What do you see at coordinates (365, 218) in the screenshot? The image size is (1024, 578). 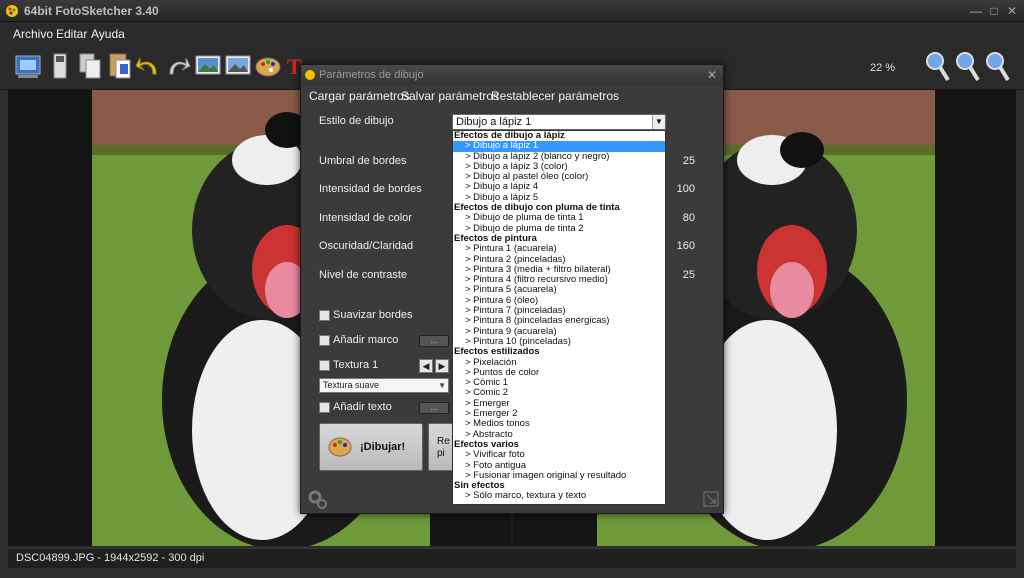 I see `param-label-color-intensity: Intensidad de color` at bounding box center [365, 218].